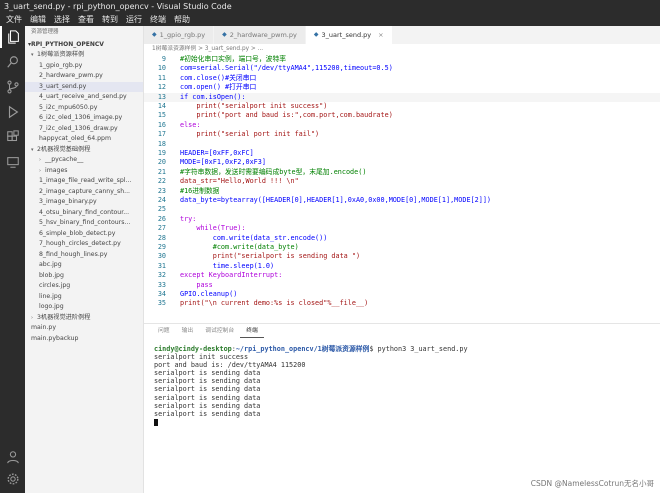 The height and width of the screenshot is (493, 660). What do you see at coordinates (254, 237) in the screenshot?
I see `code-text: com.write(data_str.encode())` at bounding box center [254, 237].